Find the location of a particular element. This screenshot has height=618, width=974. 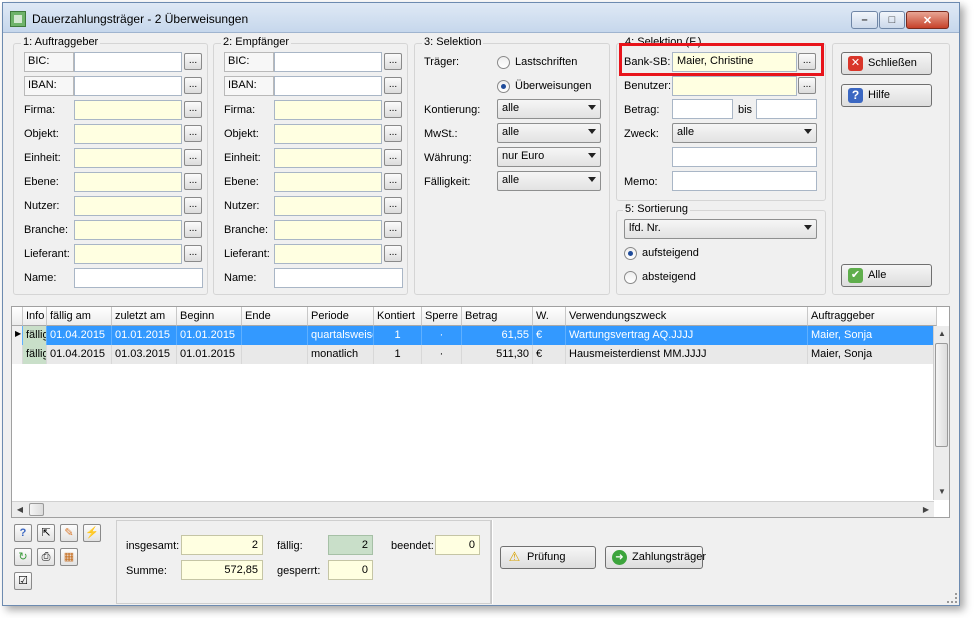

scroll-down-icon: ▼ is located at coordinates (942, 492).